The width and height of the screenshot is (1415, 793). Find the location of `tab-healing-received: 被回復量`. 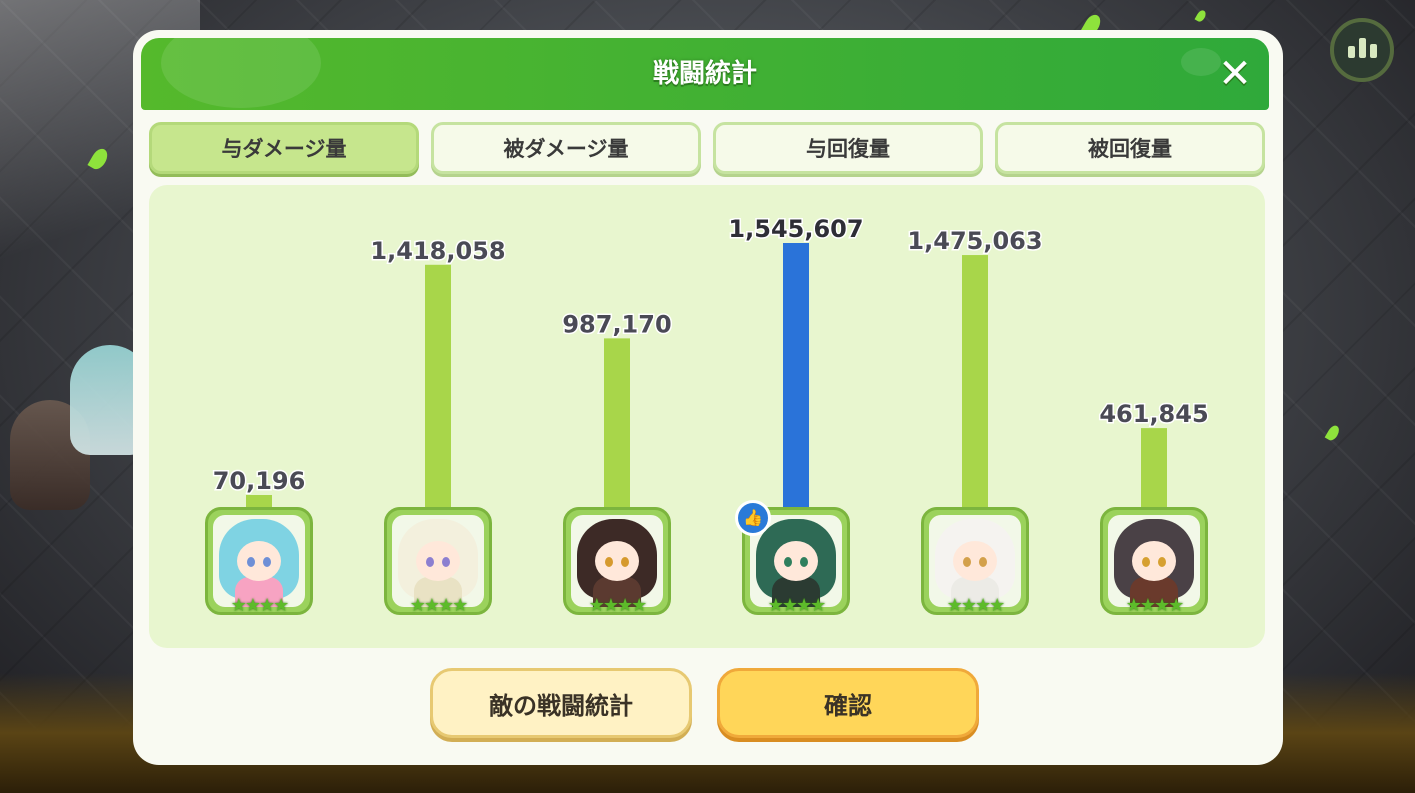

tab-healing-received: 被回復量 is located at coordinates (1130, 148).